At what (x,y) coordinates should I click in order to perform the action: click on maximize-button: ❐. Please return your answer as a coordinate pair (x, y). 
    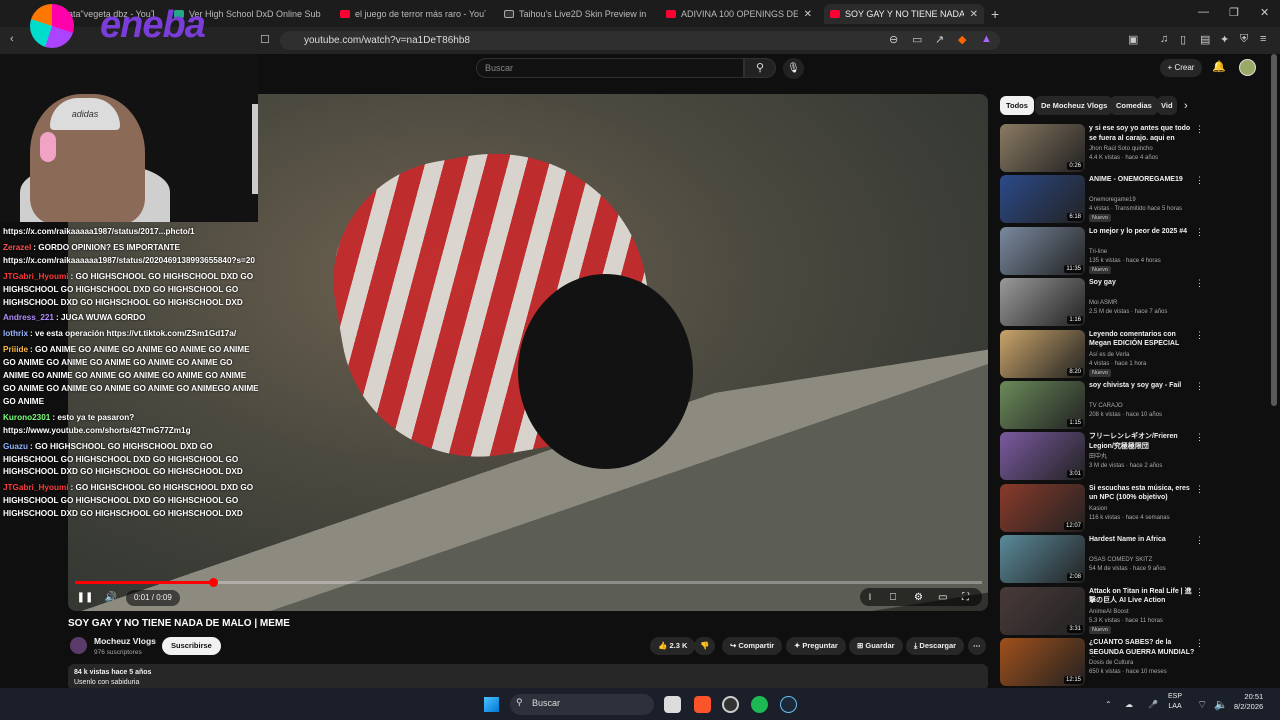
    Looking at the image, I should click on (1234, 12).